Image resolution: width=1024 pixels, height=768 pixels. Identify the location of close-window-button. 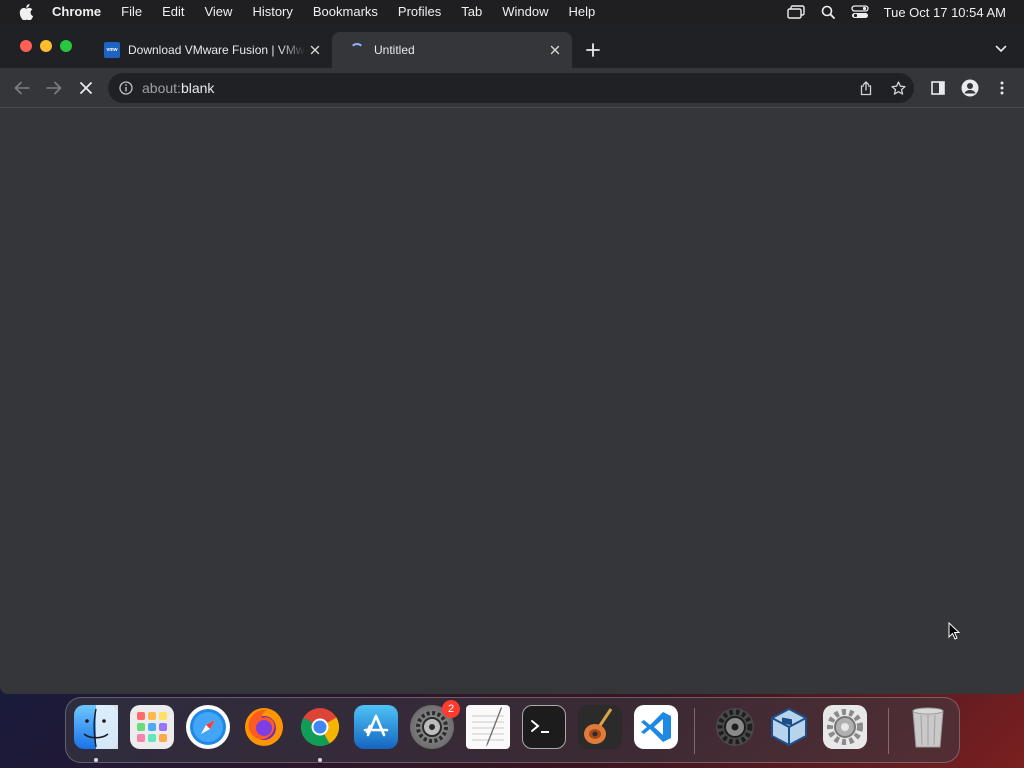
(26, 46).